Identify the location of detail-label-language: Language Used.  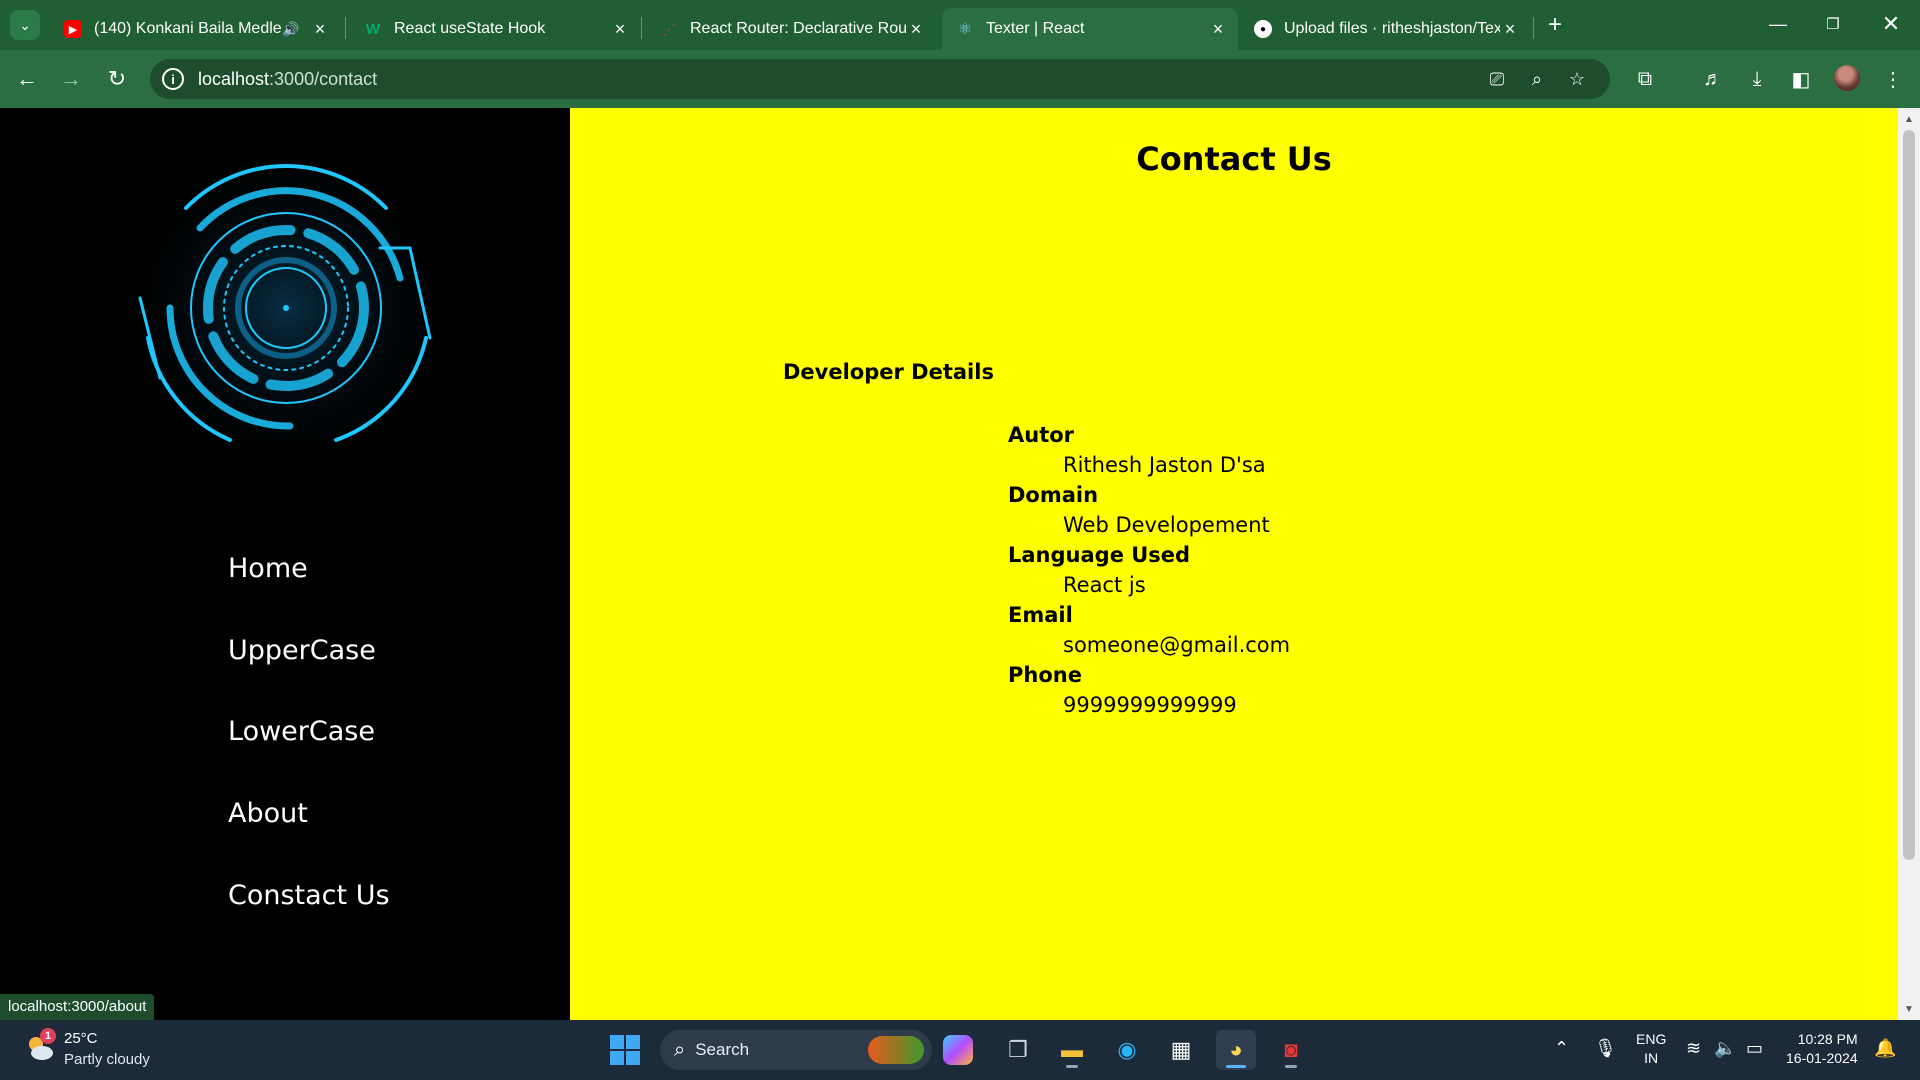
(1099, 555).